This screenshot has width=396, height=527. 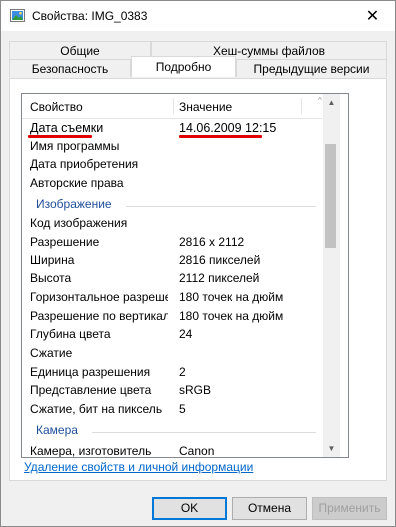 I want to click on row-name: Ширина, so click(x=52, y=260).